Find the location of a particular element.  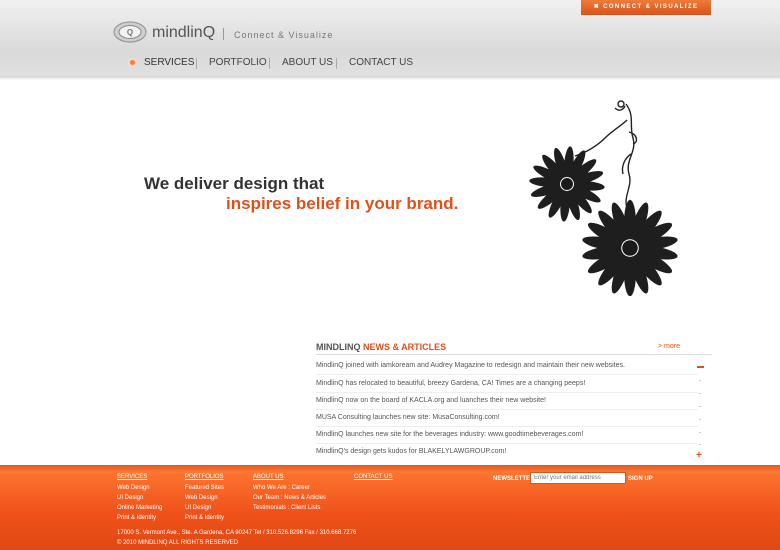

news-title-accent: NEWS & ARTICLES is located at coordinates (405, 347).